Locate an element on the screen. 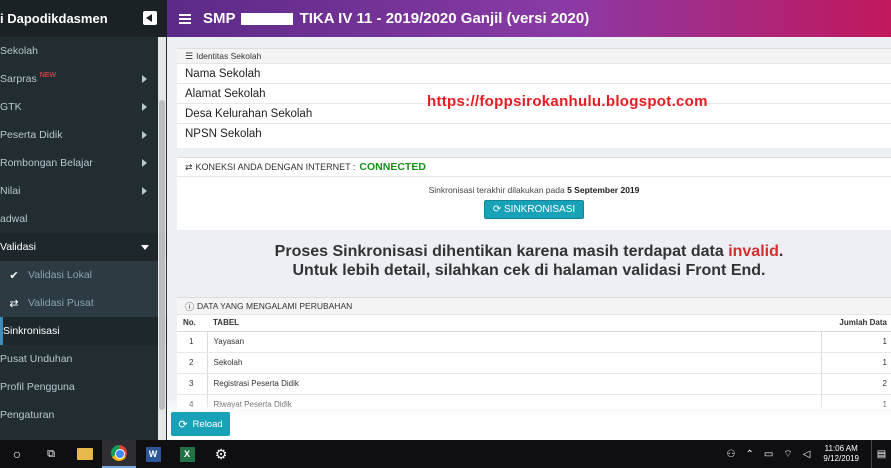 The height and width of the screenshot is (468, 891). taskbar-clock: 11:06 AM 9/12/2019 is located at coordinates (841, 454).